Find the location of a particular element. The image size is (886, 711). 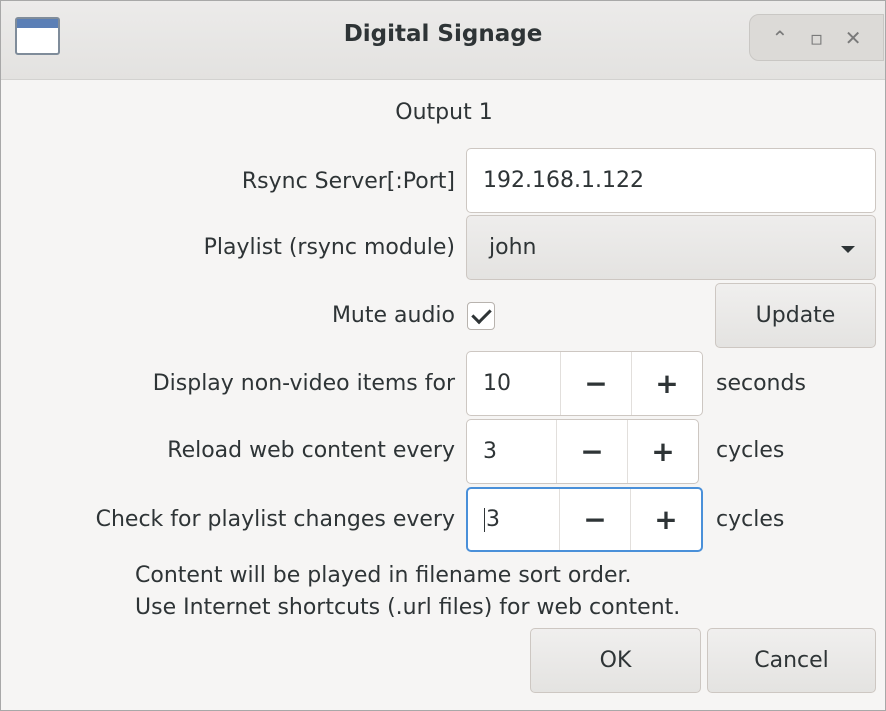

check-playlist-increment-button: + is located at coordinates (665, 519).